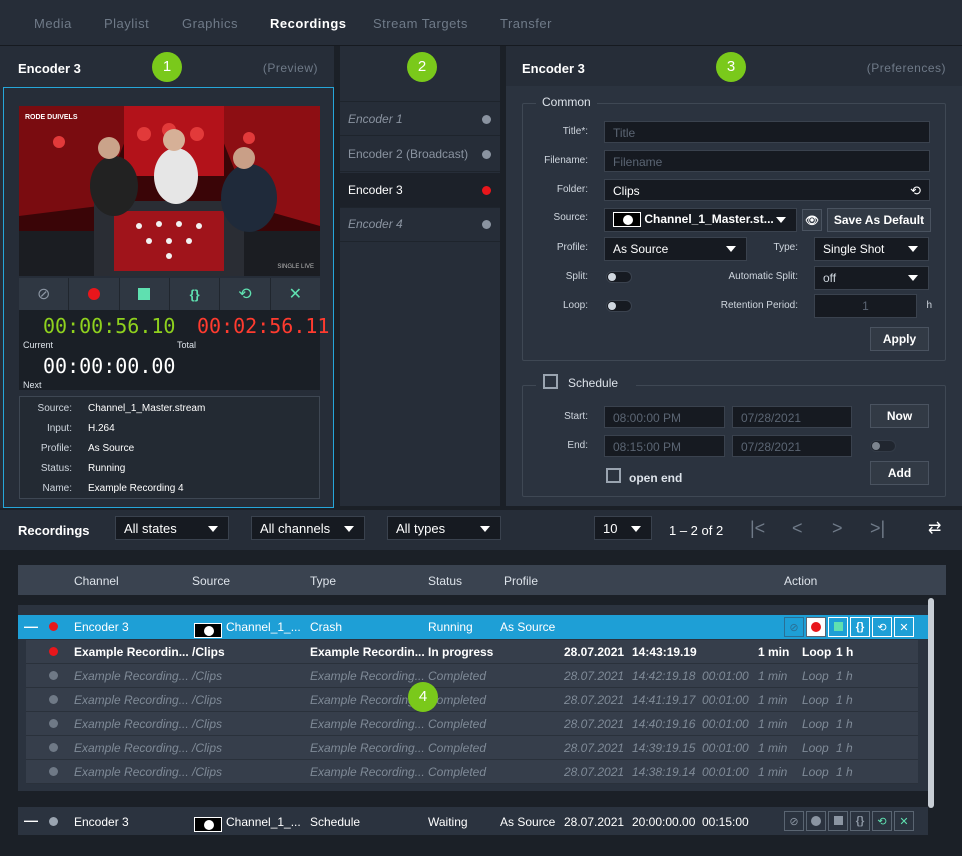 The width and height of the screenshot is (962, 856). What do you see at coordinates (865, 306) in the screenshot?
I see `retention-period-input: 1` at bounding box center [865, 306].